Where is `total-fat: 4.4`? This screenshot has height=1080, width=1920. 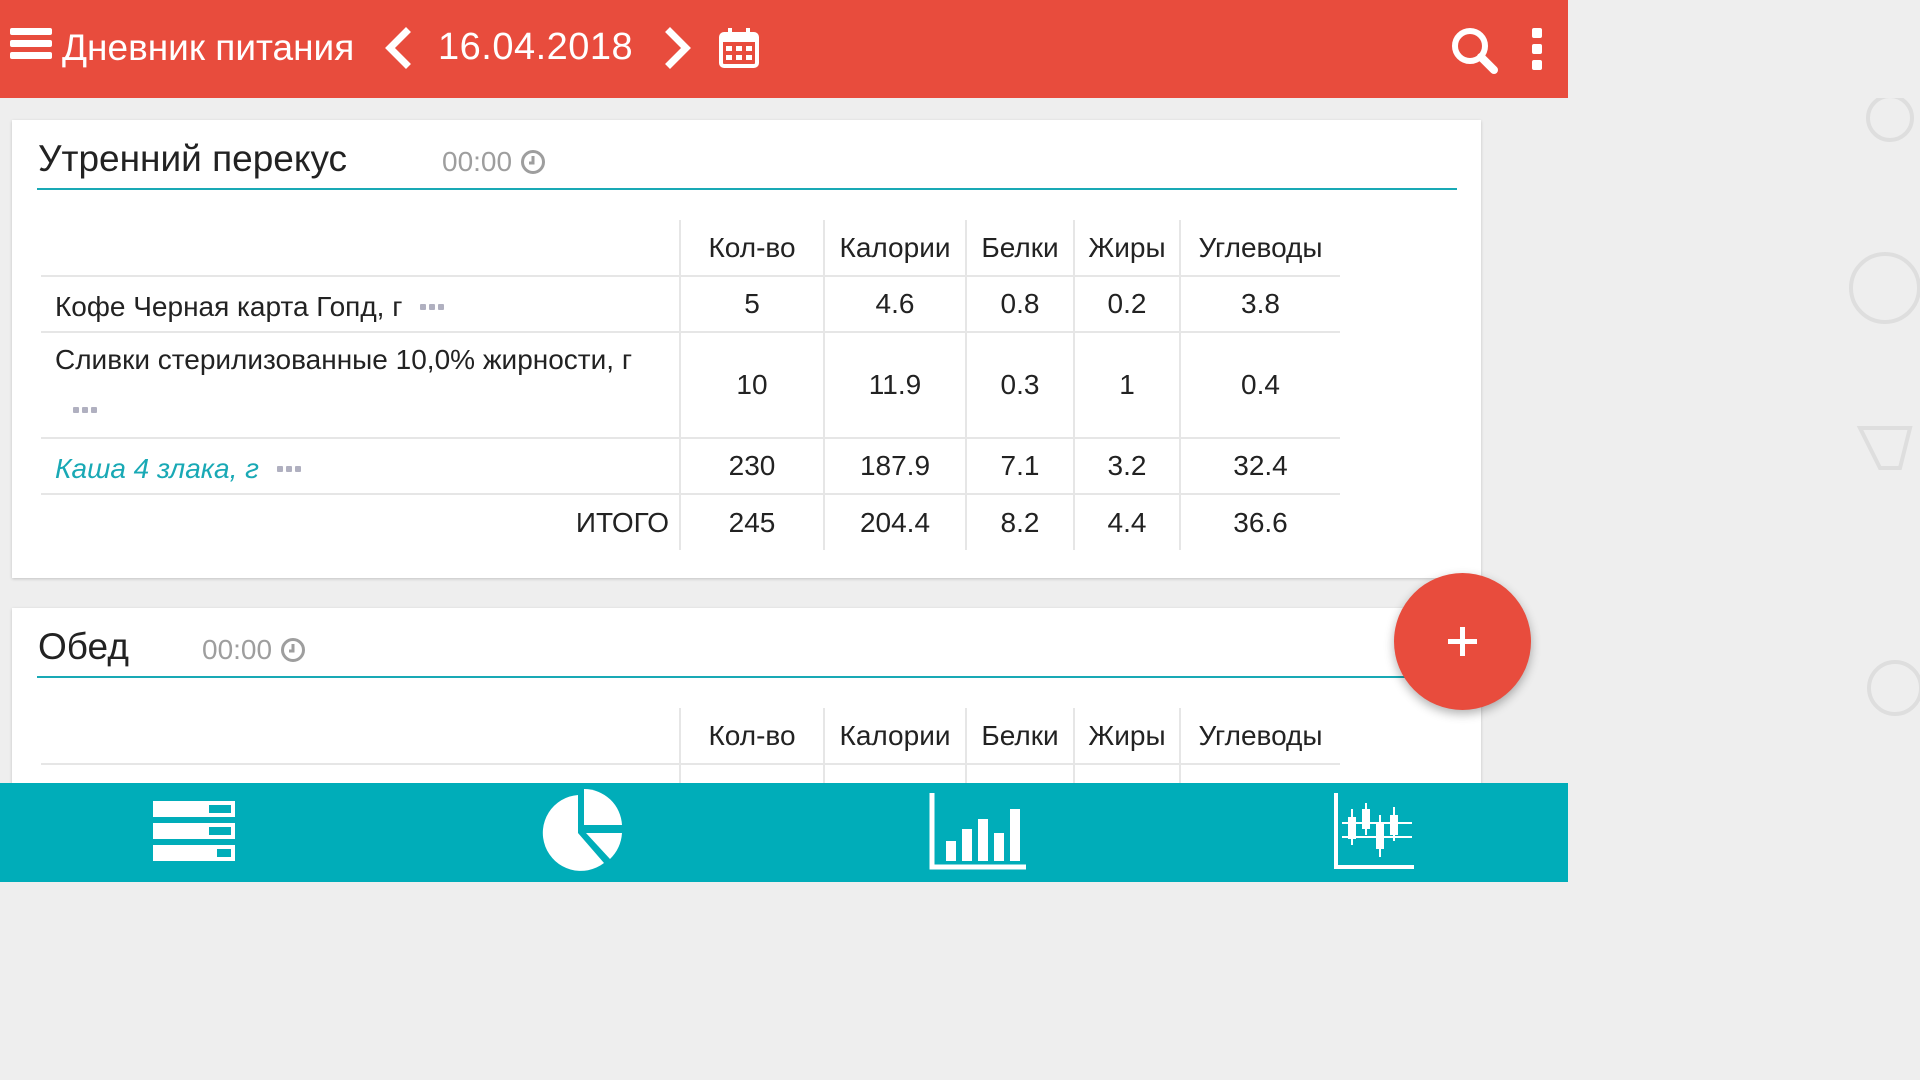
total-fat: 4.4 is located at coordinates (1127, 521).